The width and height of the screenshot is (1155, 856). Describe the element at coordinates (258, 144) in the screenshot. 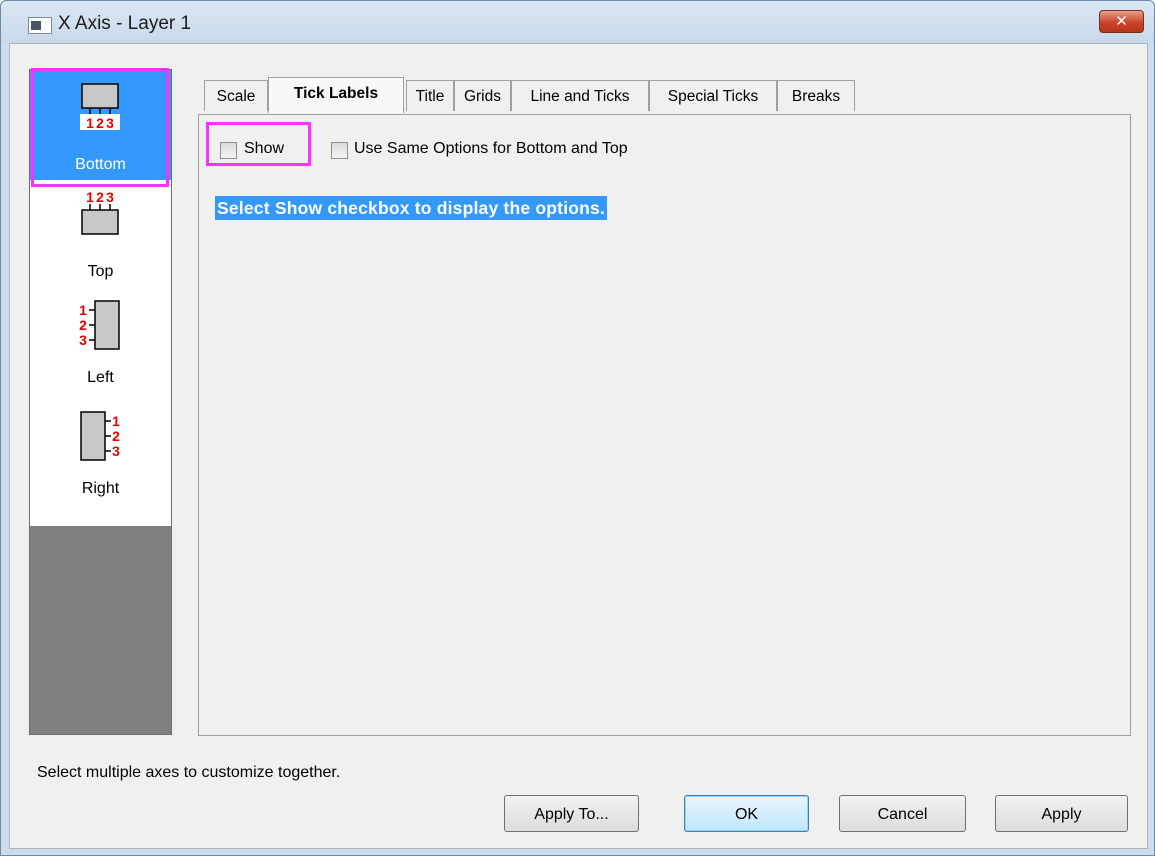

I see `show-highlight` at that location.